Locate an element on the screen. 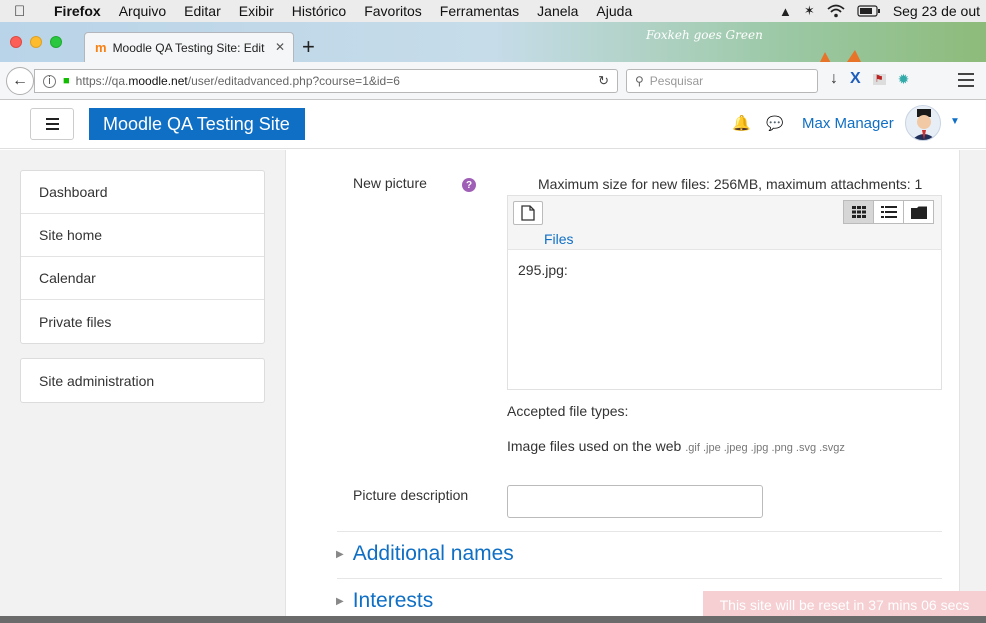  picture-description-input is located at coordinates (635, 501).